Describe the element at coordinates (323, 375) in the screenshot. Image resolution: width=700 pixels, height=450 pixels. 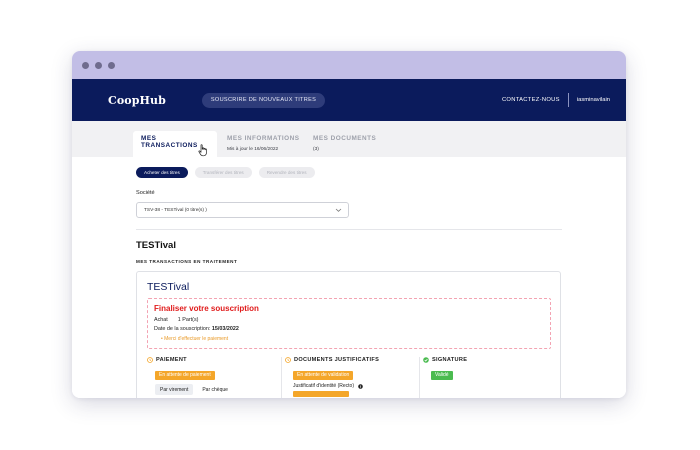
I see `status-badge: En attente de validation` at that location.